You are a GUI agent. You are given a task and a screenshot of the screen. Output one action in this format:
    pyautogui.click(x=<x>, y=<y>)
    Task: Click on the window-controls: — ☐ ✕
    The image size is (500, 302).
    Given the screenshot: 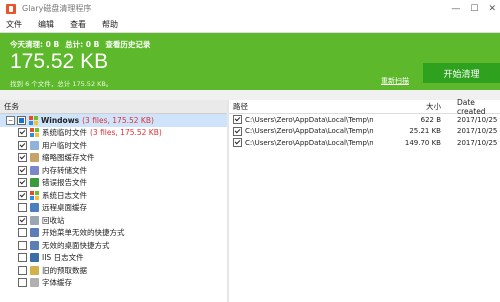 What is the action you would take?
    pyautogui.click(x=473, y=8)
    